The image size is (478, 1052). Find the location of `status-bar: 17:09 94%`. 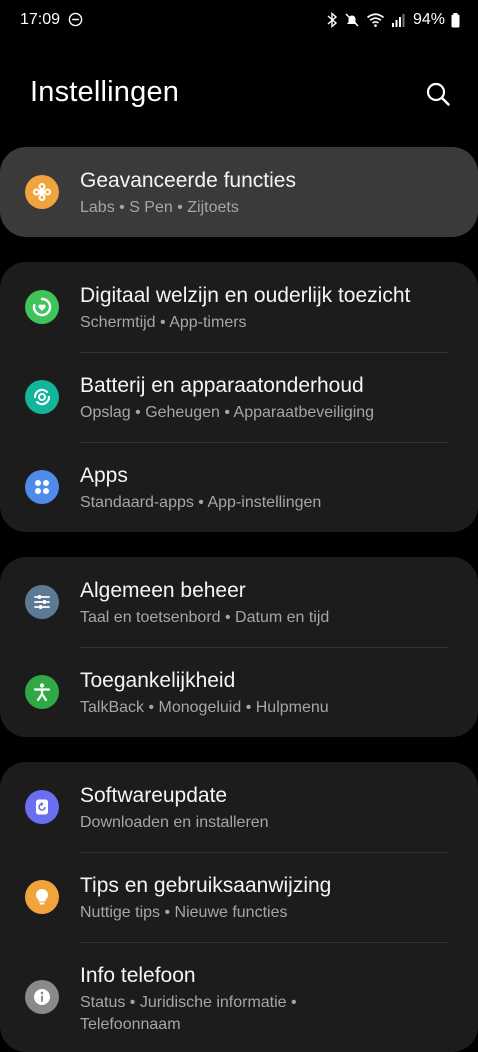

status-bar: 17:09 94% is located at coordinates (239, 21).